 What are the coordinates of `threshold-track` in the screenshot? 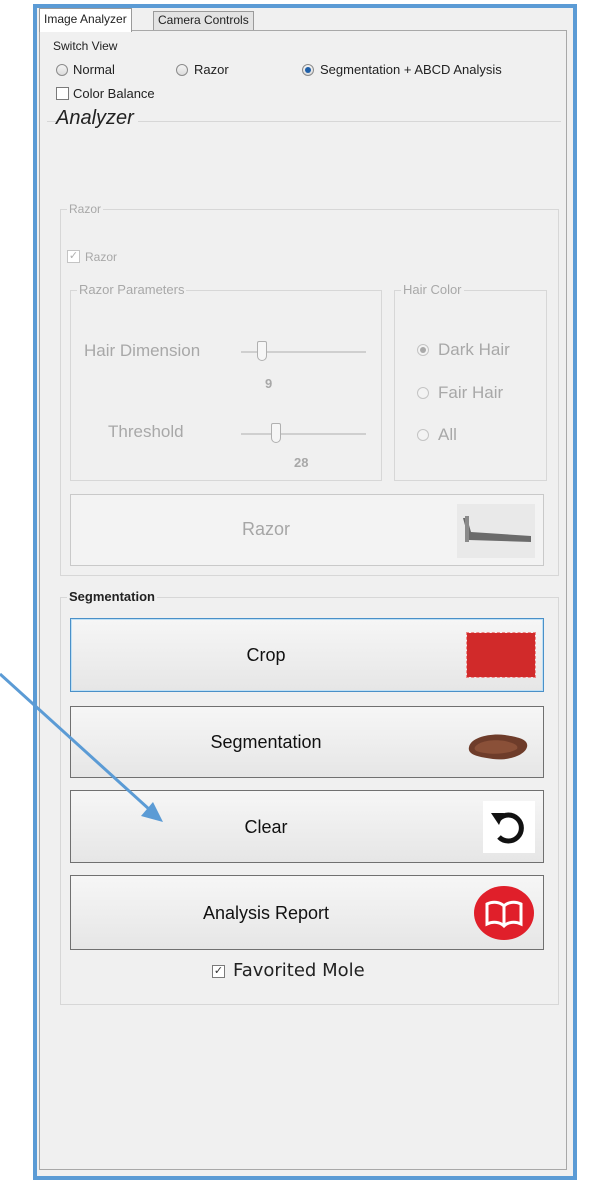 It's located at (303, 434).